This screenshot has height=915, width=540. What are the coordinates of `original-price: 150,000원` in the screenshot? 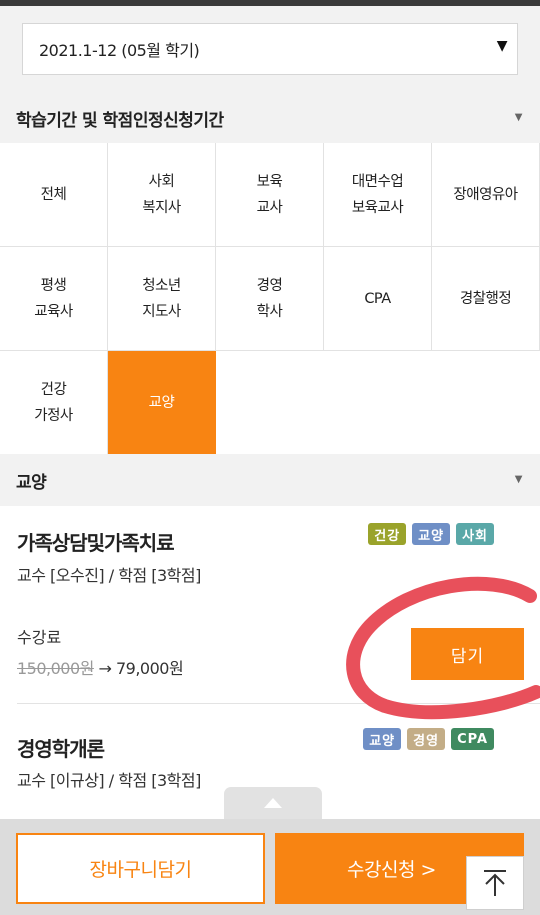 It's located at (55, 668).